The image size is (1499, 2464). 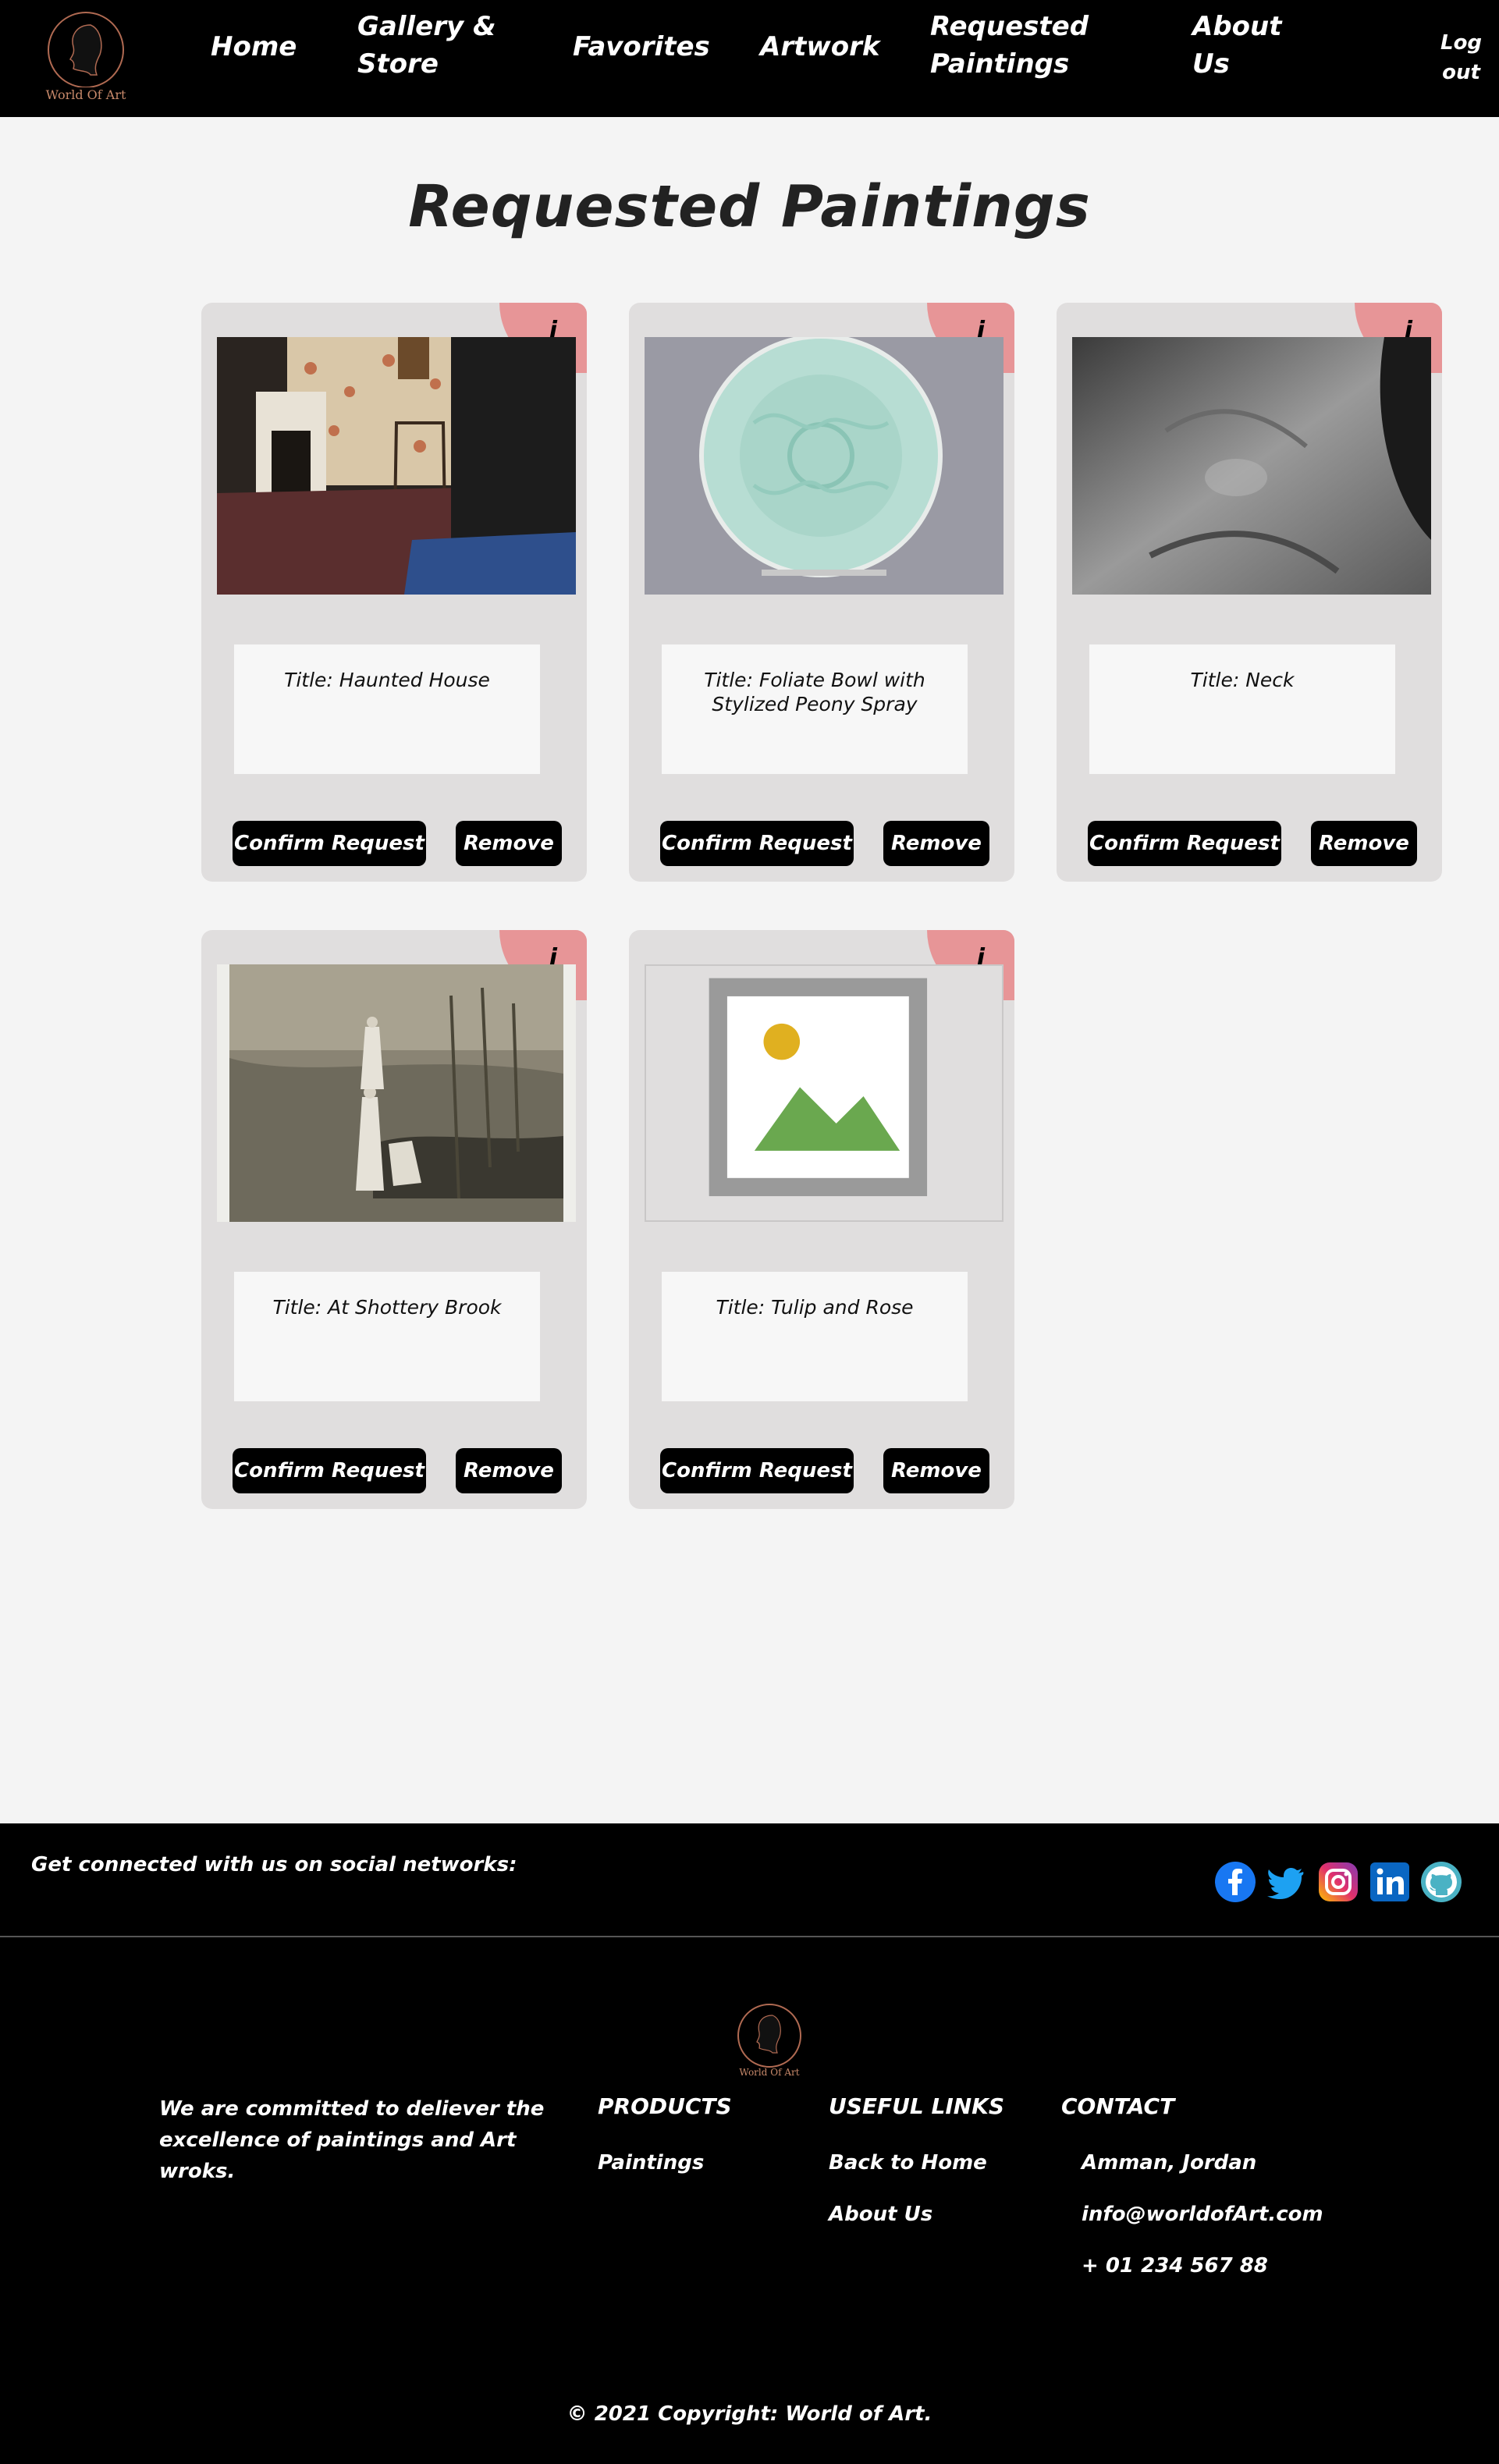 I want to click on logo-text: World Of Art, so click(x=85, y=94).